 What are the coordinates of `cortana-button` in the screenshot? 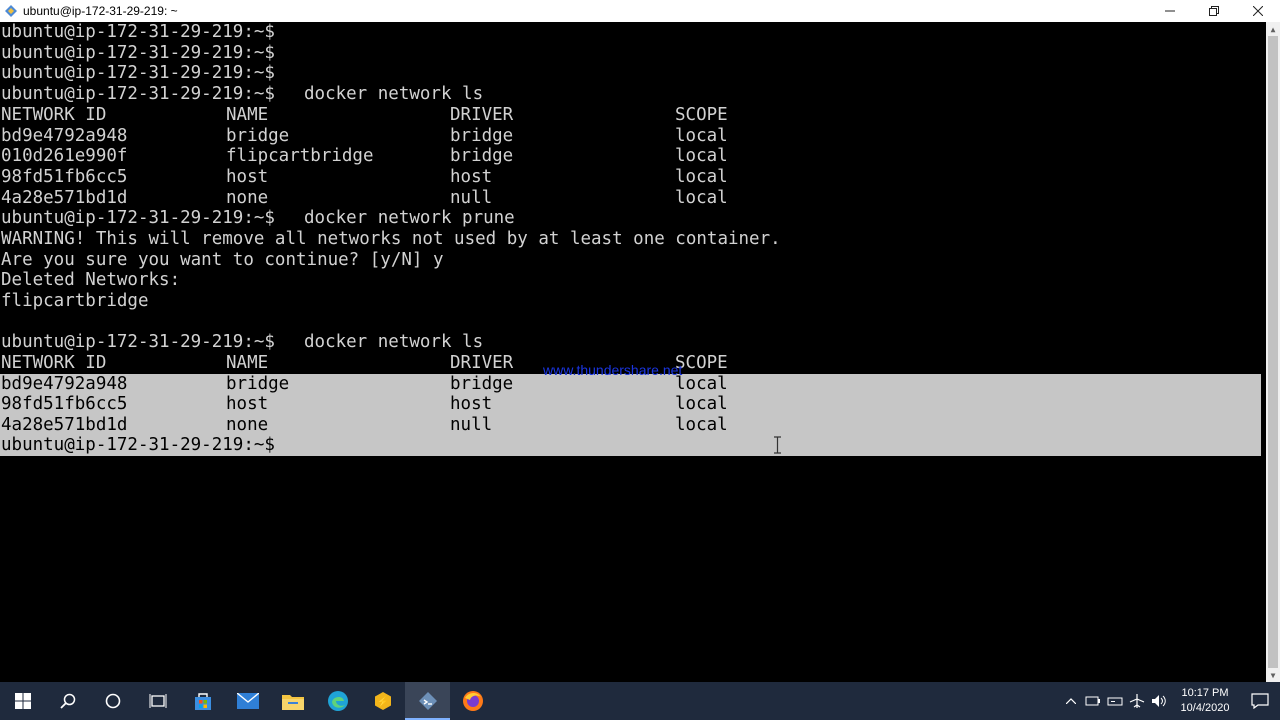 It's located at (112, 701).